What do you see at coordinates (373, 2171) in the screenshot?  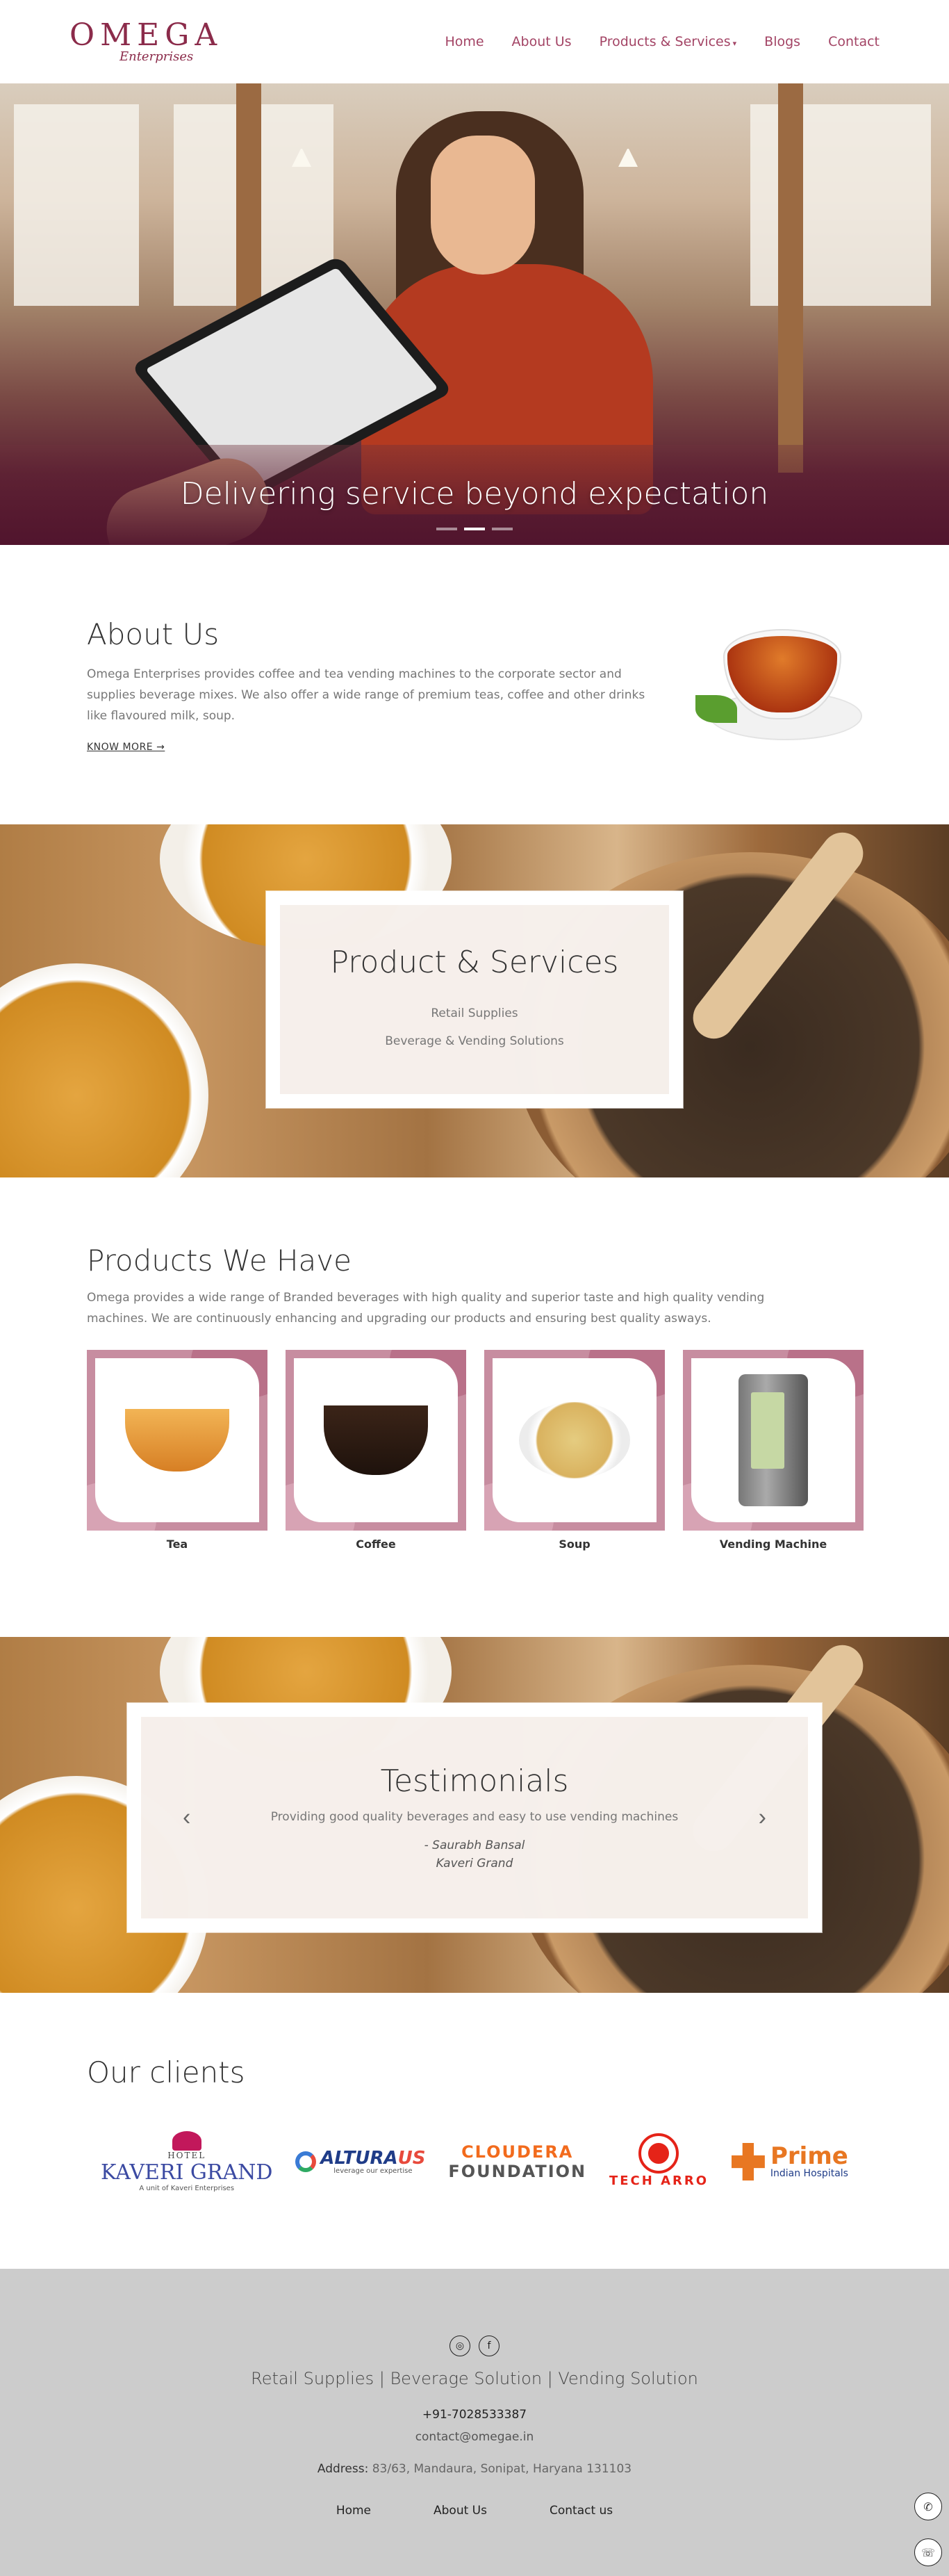 I see `alturaus-tag: leverage our expertise` at bounding box center [373, 2171].